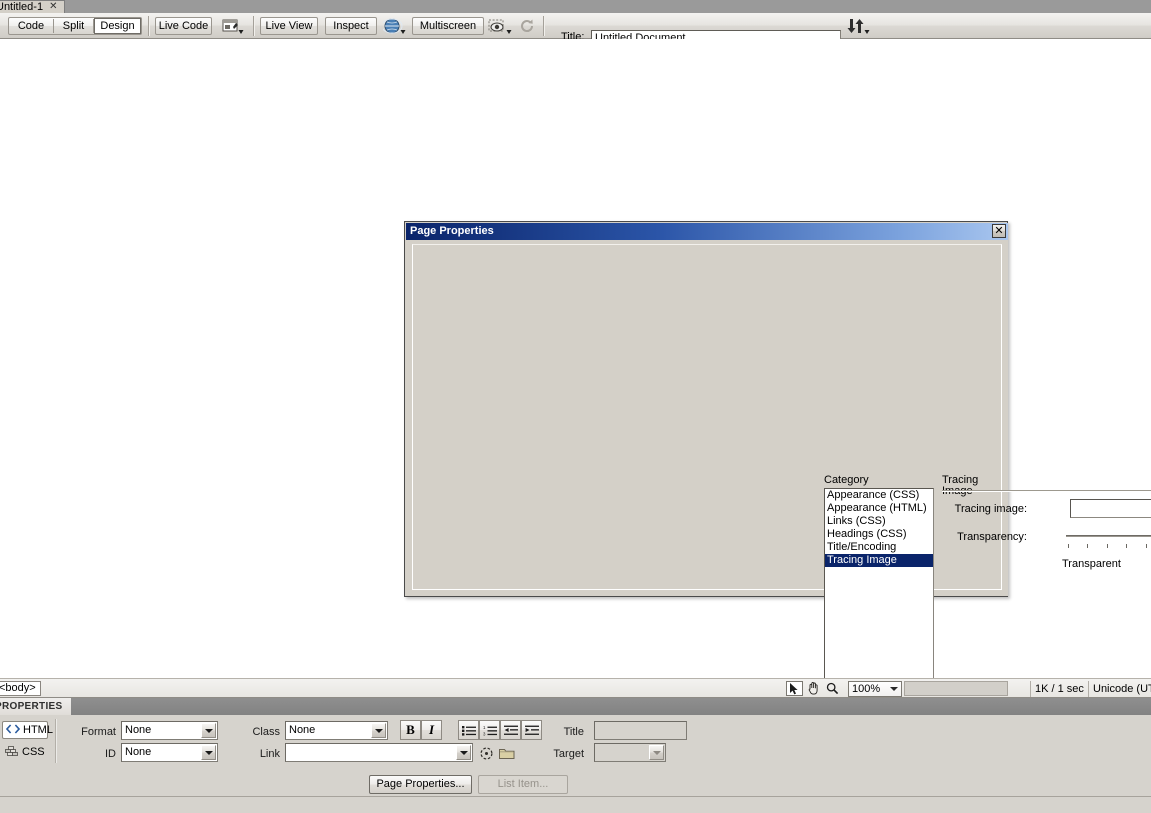  Describe the element at coordinates (867, 534) in the screenshot. I see `category-item-label: Headings (CSS)` at that location.